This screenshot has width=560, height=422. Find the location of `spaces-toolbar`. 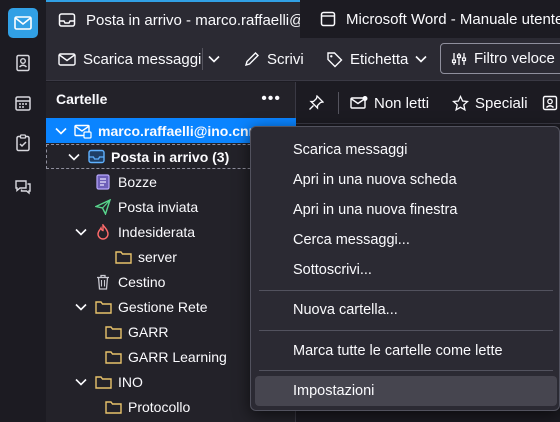

spaces-toolbar is located at coordinates (23, 211).